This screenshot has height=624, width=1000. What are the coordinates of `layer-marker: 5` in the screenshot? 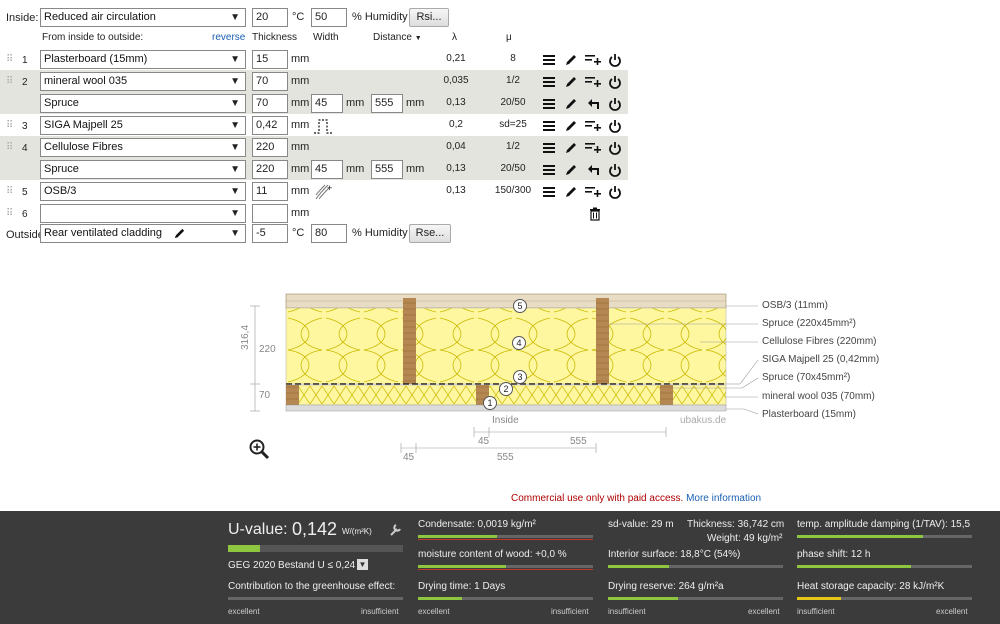 It's located at (520, 306).